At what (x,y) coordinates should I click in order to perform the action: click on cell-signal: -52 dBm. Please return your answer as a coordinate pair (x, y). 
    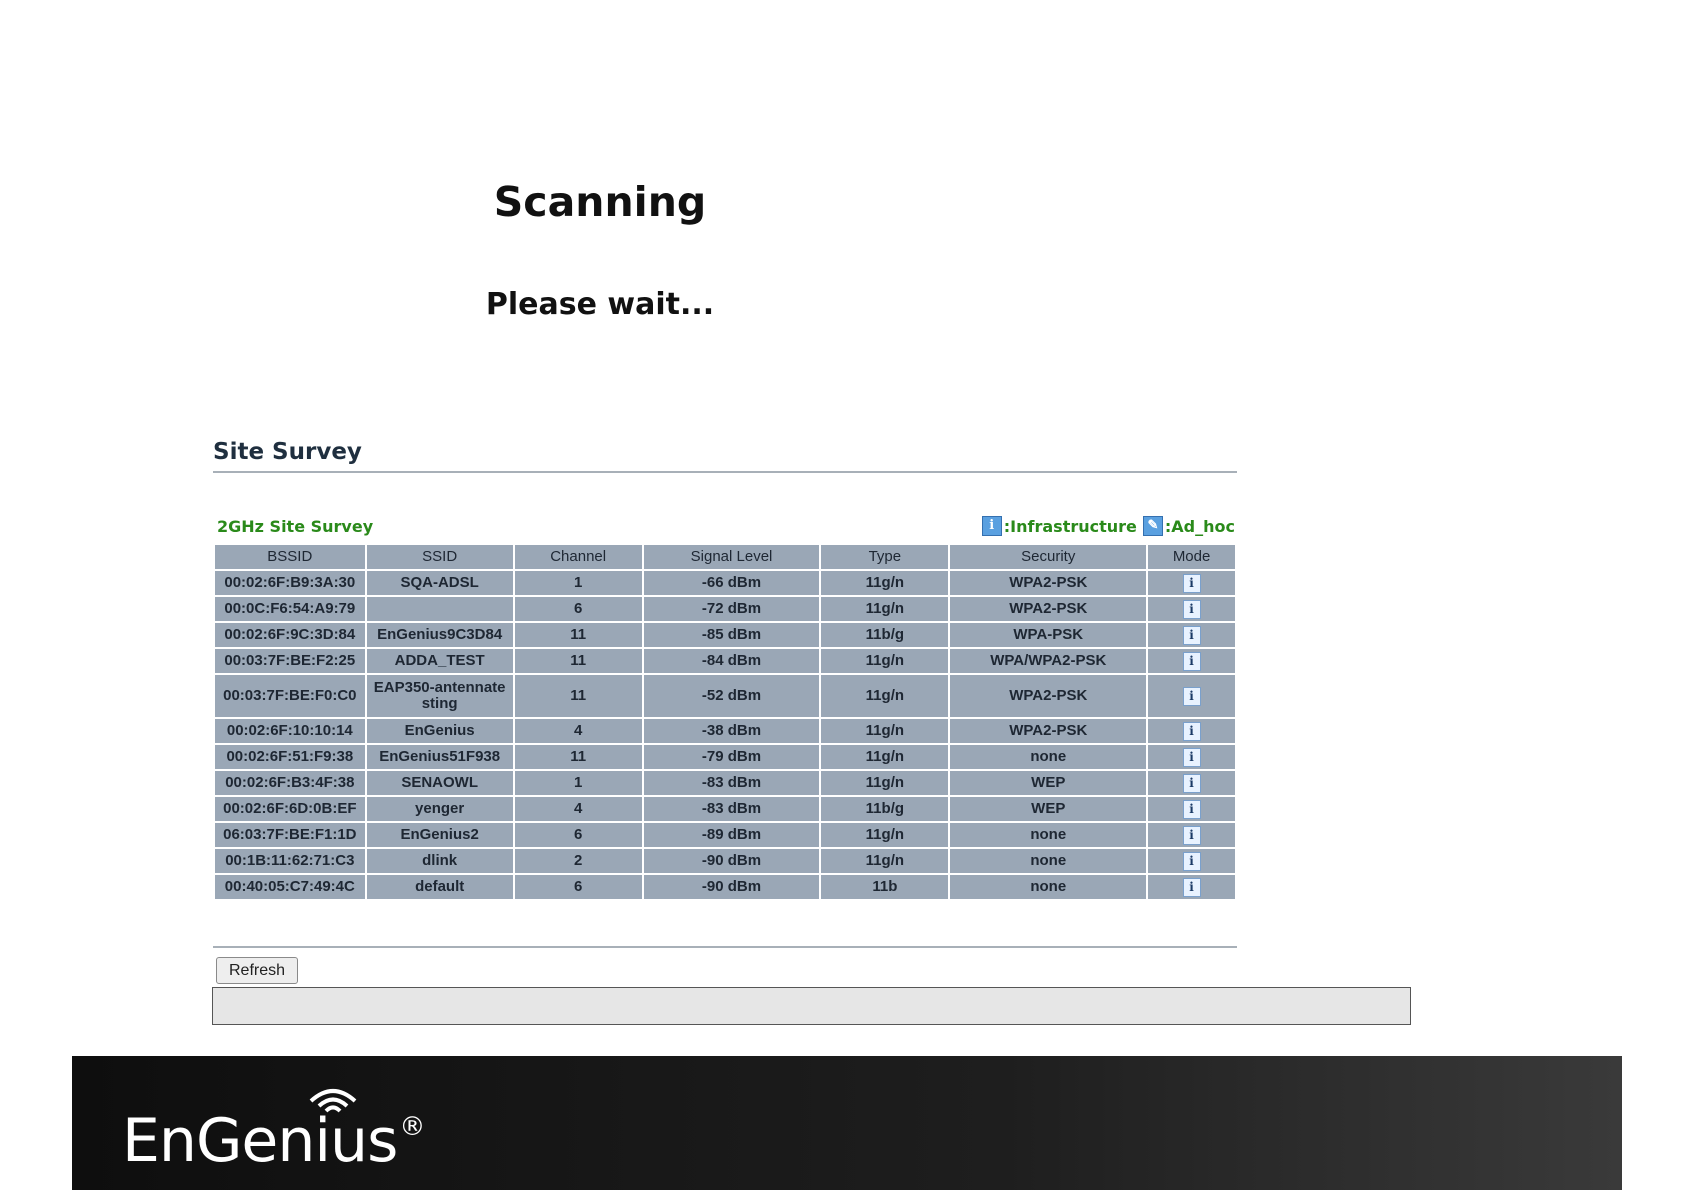
    Looking at the image, I should click on (731, 696).